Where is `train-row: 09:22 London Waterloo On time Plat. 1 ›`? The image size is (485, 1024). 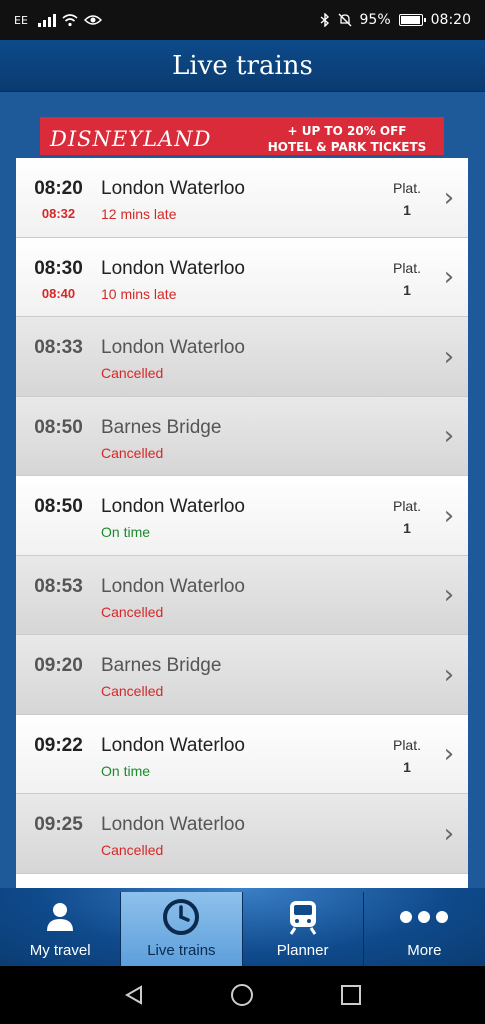 train-row: 09:22 London Waterloo On time Plat. 1 › is located at coordinates (242, 754).